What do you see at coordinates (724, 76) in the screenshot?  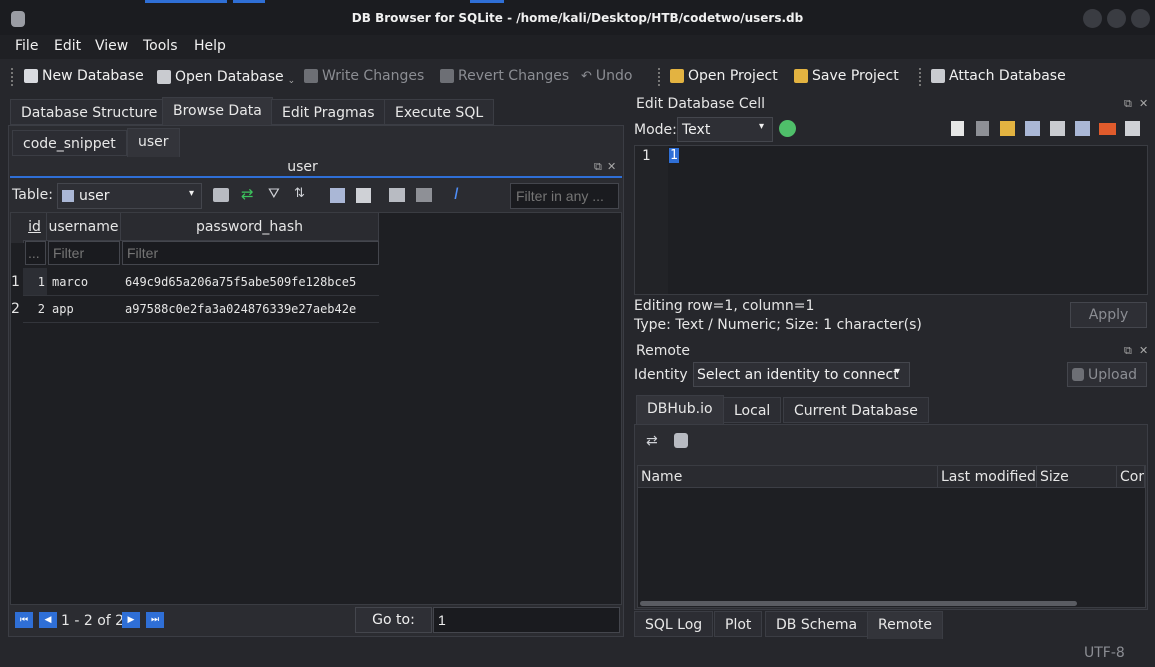 I see `open-project-button: Open Project` at bounding box center [724, 76].